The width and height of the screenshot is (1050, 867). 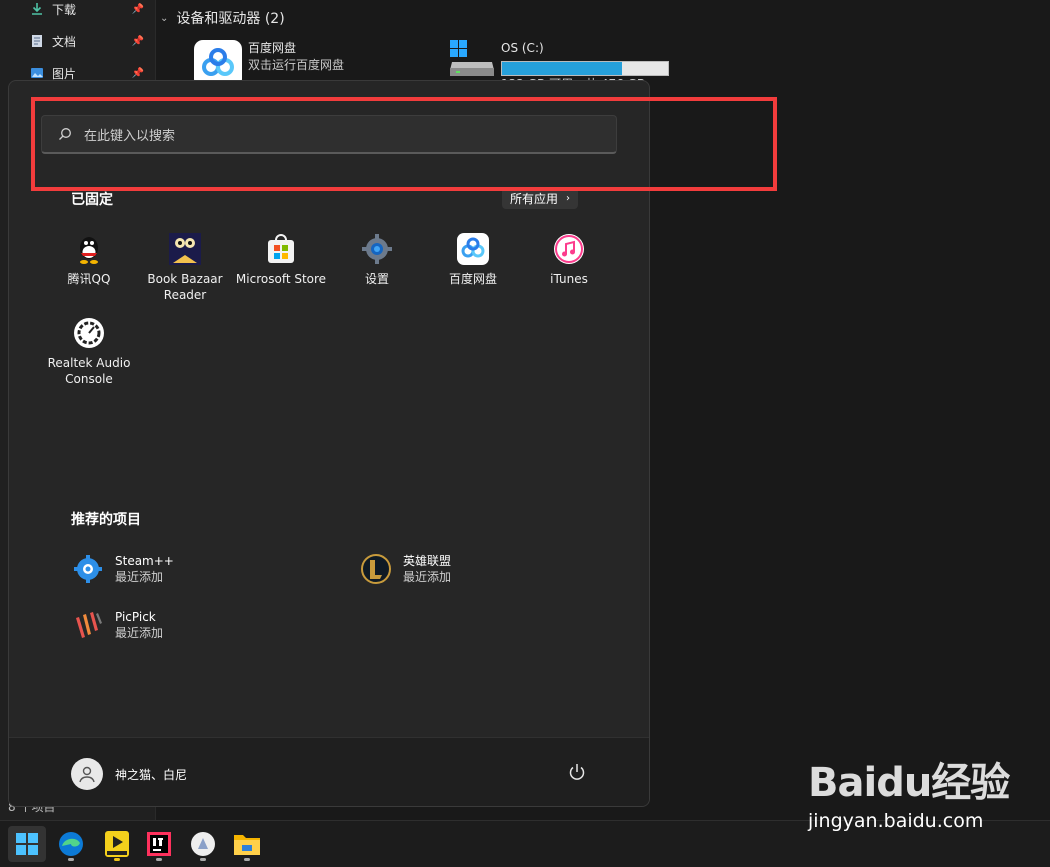 I want to click on pinned-app-itunes: iTunes, so click(x=569, y=260).